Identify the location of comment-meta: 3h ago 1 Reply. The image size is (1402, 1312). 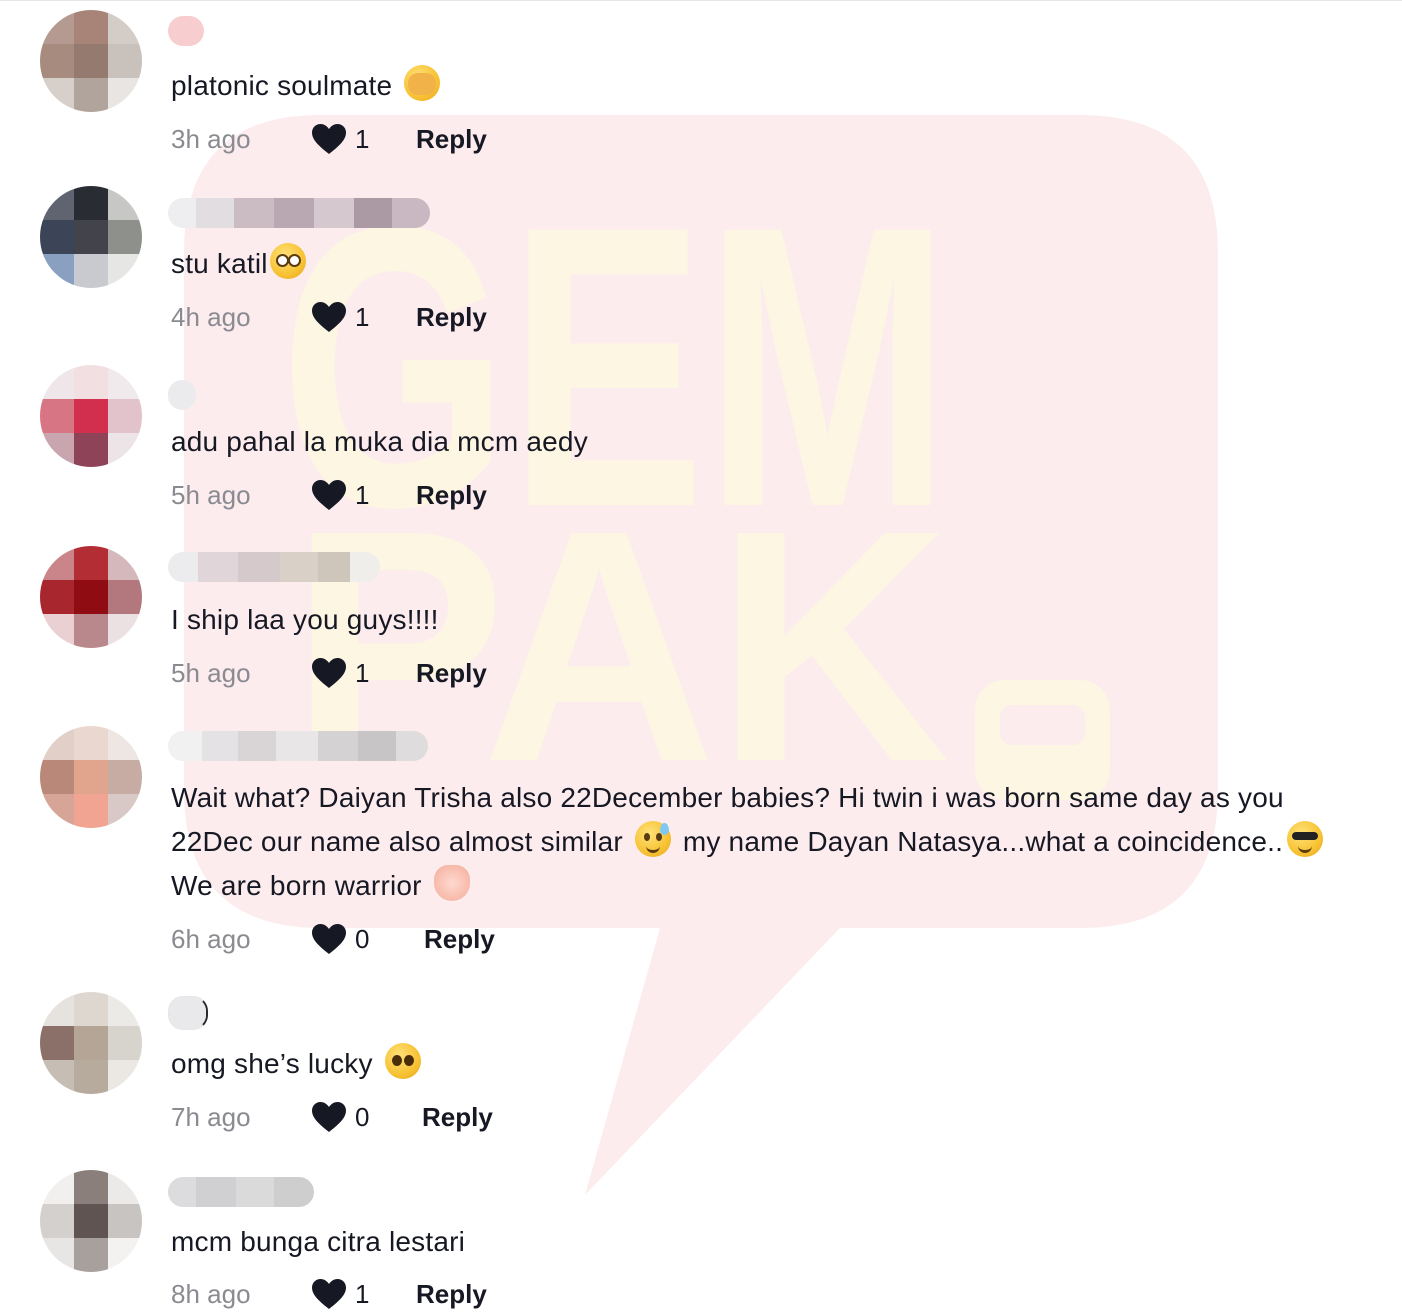
(329, 139).